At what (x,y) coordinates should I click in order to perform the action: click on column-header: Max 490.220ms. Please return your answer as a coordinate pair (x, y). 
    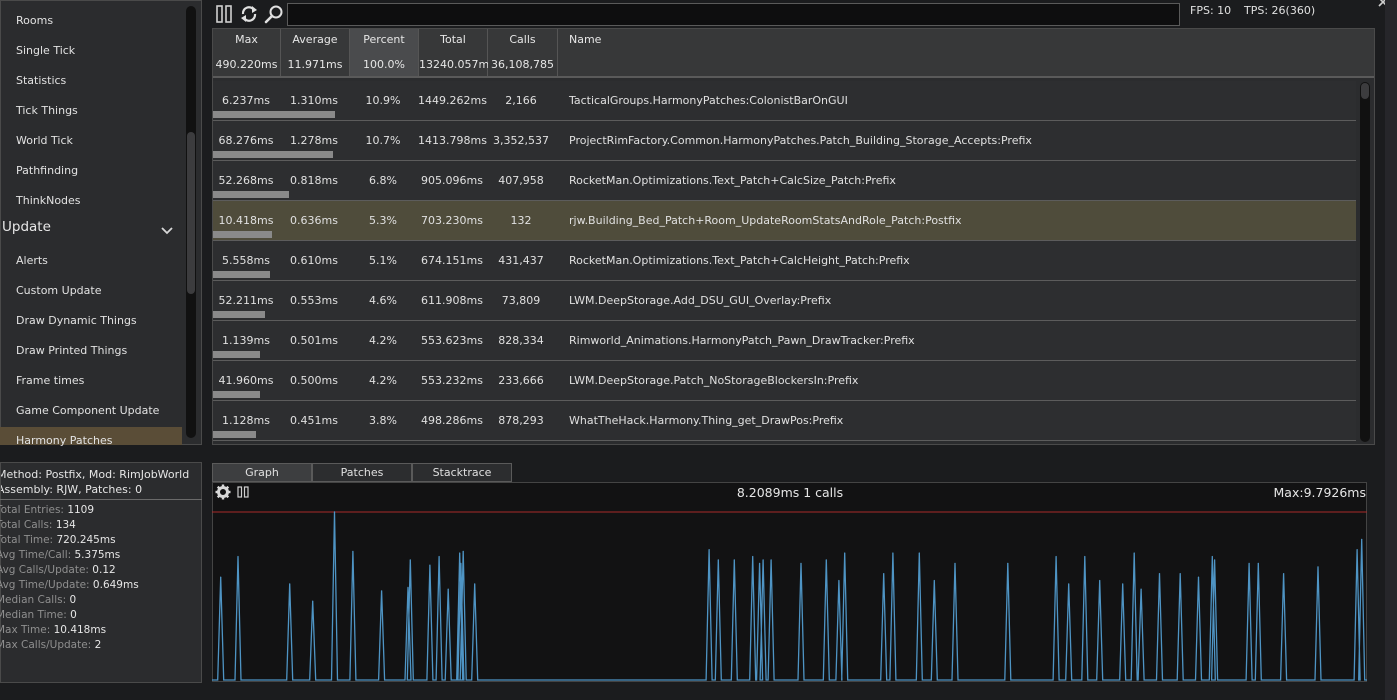
    Looking at the image, I should click on (247, 53).